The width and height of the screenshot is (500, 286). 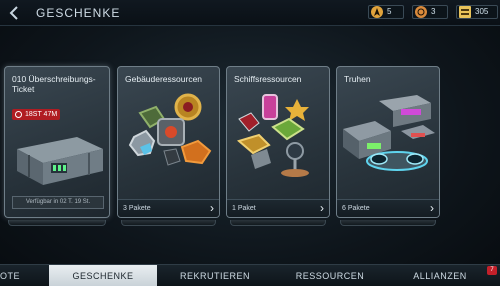 What do you see at coordinates (137, 208) in the screenshot?
I see `package-count: 3 Pakete` at bounding box center [137, 208].